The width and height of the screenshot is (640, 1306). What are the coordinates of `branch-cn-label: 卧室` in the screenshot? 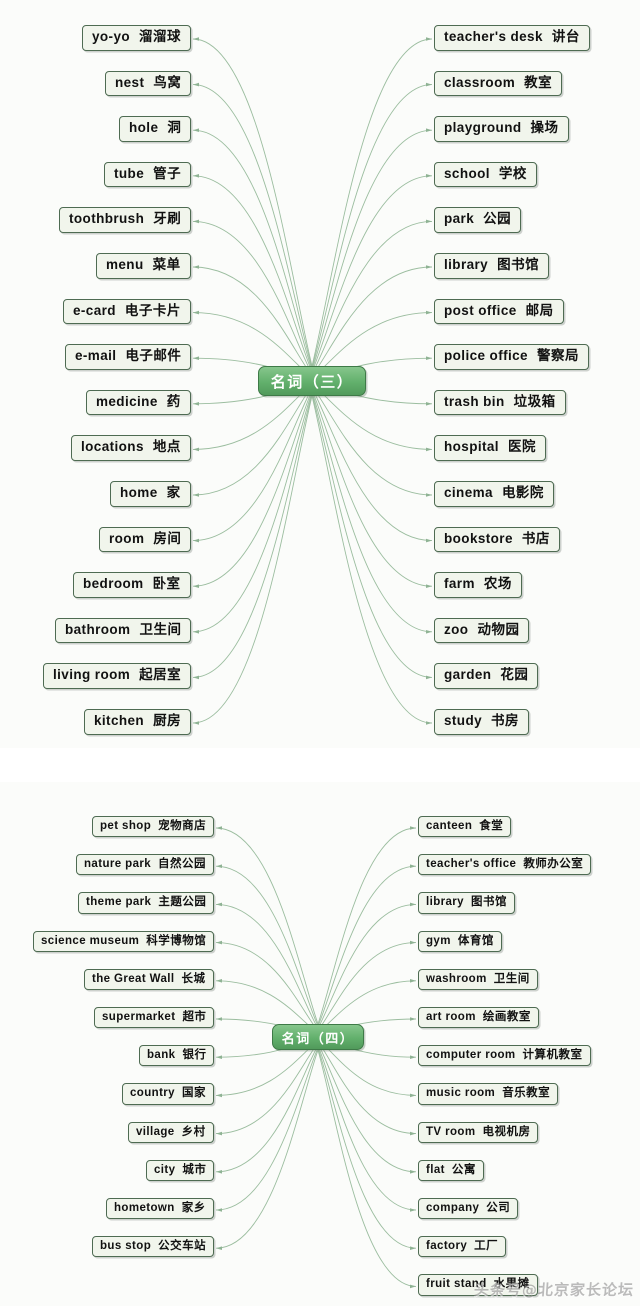 It's located at (166, 584).